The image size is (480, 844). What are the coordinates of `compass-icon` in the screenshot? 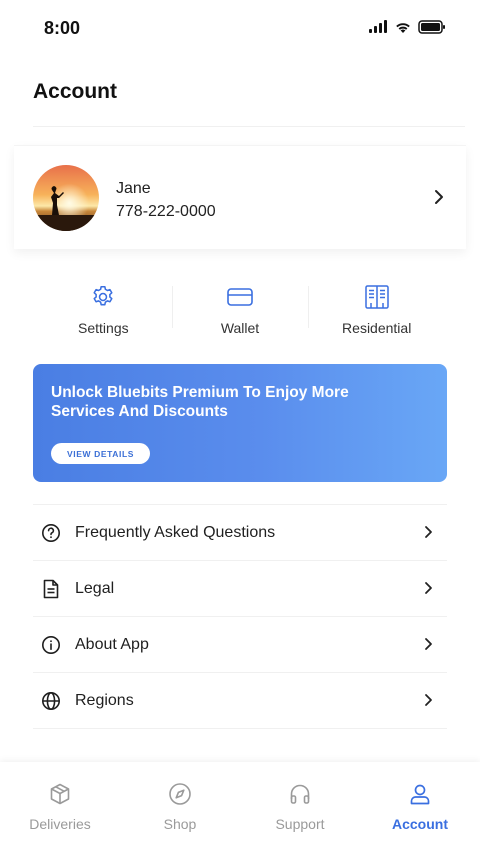 It's located at (180, 796).